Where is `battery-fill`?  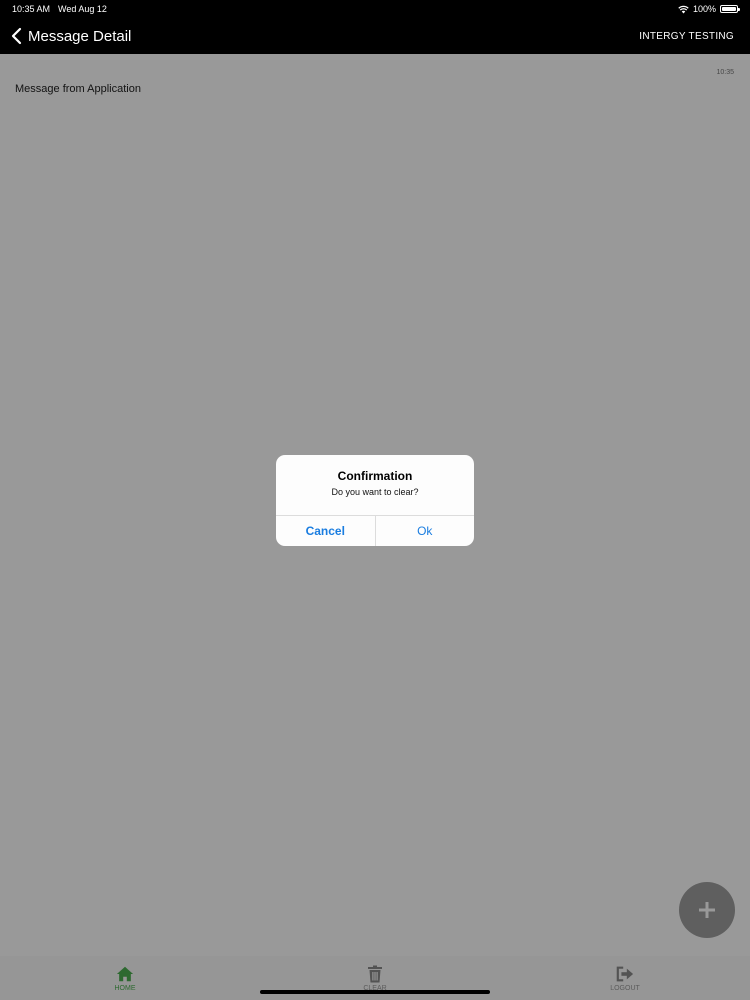 battery-fill is located at coordinates (729, 9).